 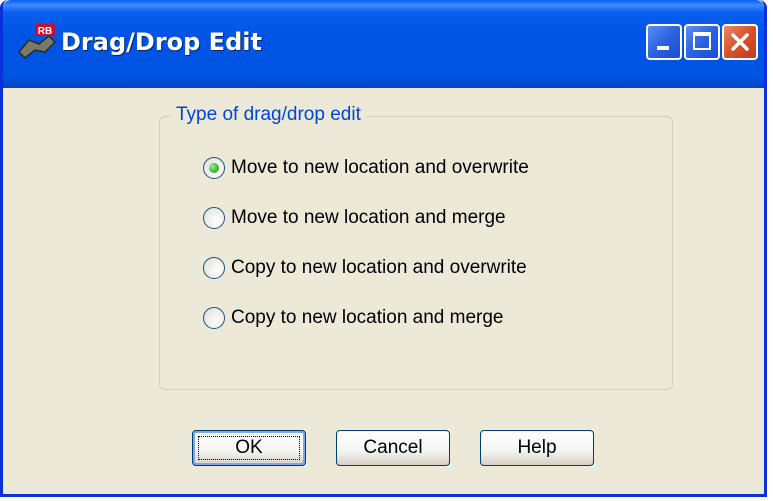 I want to click on minimize-button, so click(x=664, y=42).